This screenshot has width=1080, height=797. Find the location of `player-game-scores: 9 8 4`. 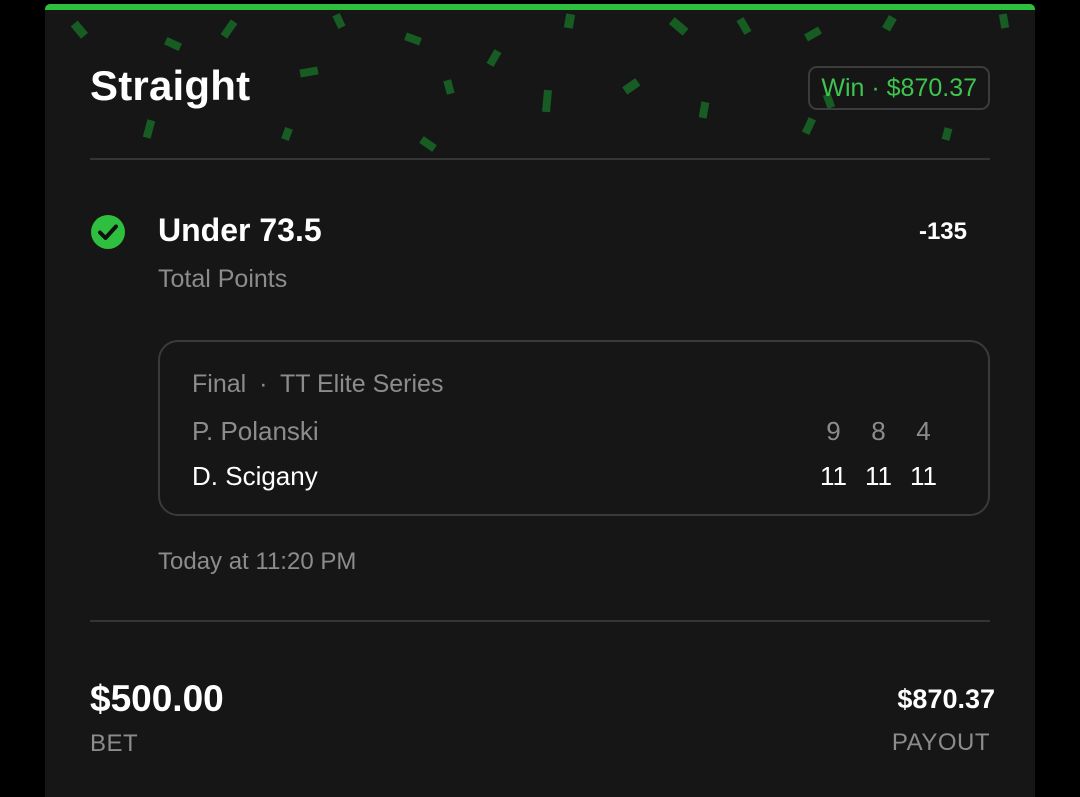

player-game-scores: 9 8 4 is located at coordinates (878, 431).